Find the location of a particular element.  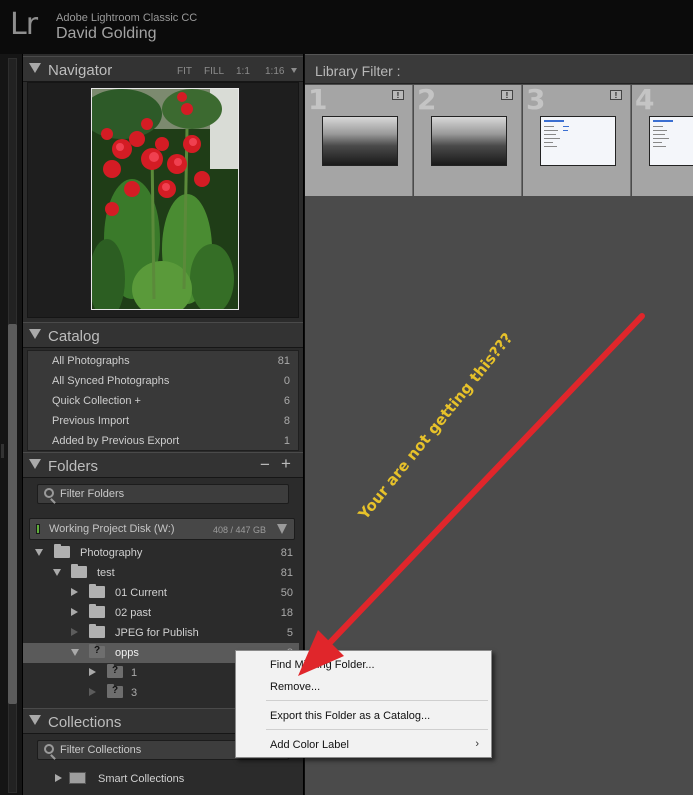

zoom-dropdown-icon is located at coordinates (294, 70).